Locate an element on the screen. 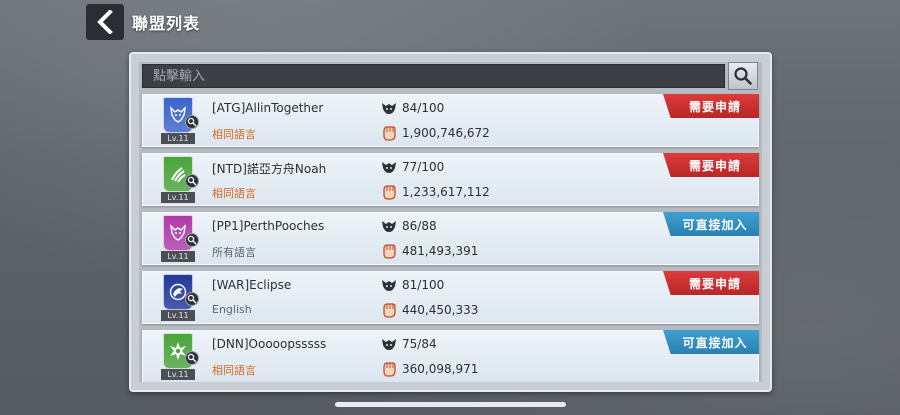 The width and height of the screenshot is (900, 415). home-indicator is located at coordinates (450, 404).